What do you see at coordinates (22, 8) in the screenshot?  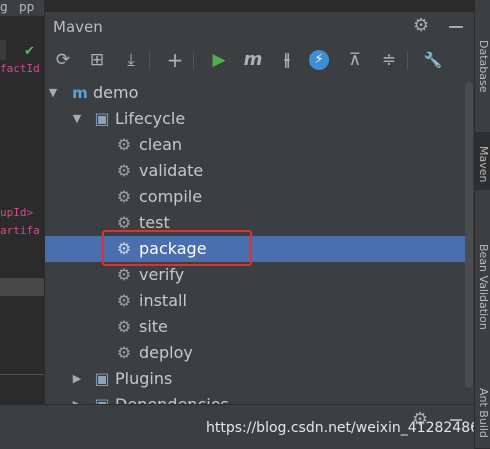 I see `editor-tab-strip: g pp` at bounding box center [22, 8].